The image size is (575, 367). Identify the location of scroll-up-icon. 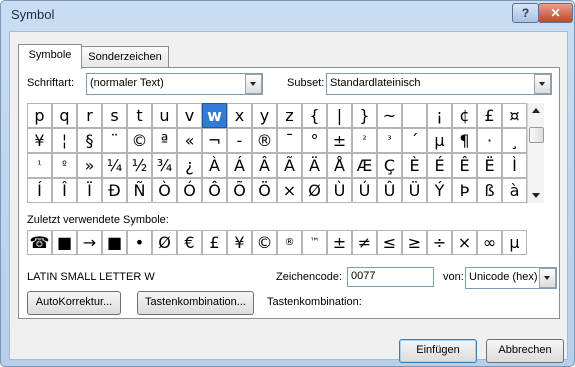
(536, 110).